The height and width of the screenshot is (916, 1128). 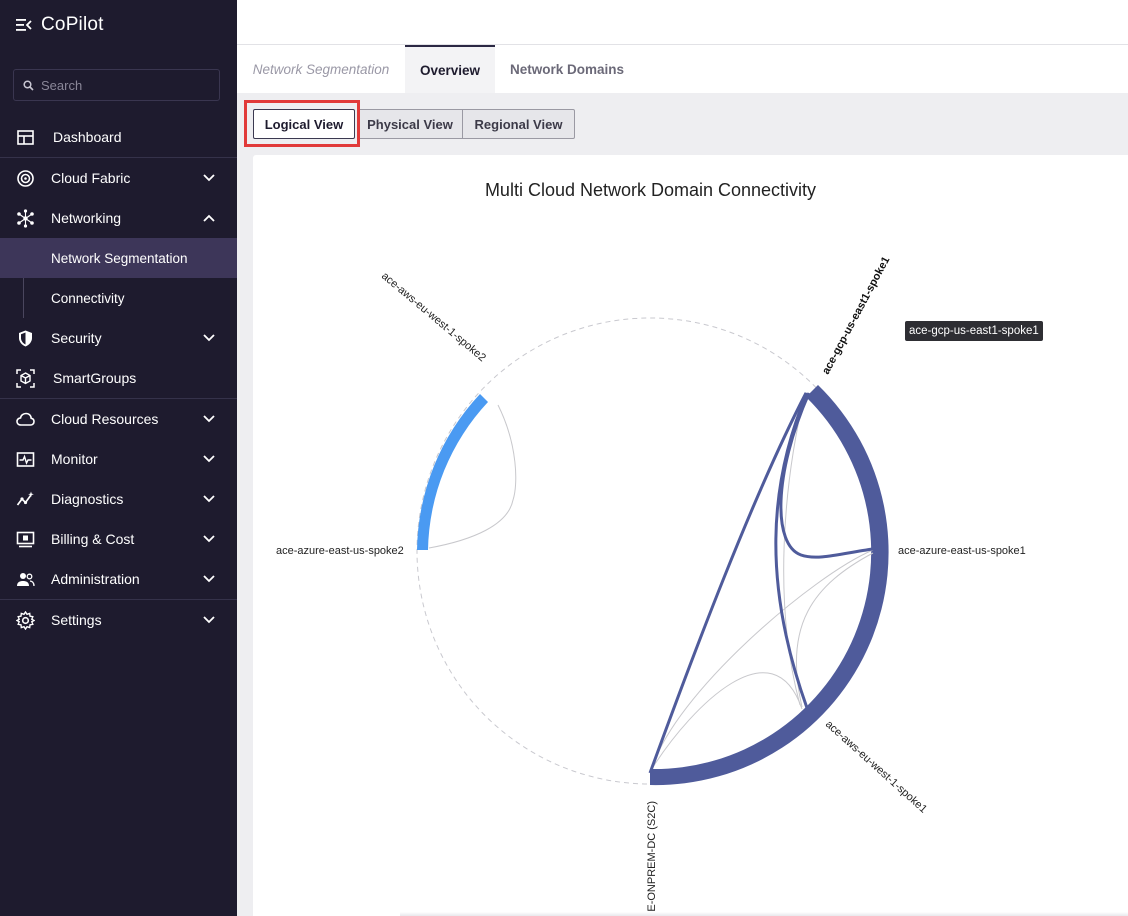 I want to click on sidebar-item-label: Billing & Cost, so click(x=93, y=539).